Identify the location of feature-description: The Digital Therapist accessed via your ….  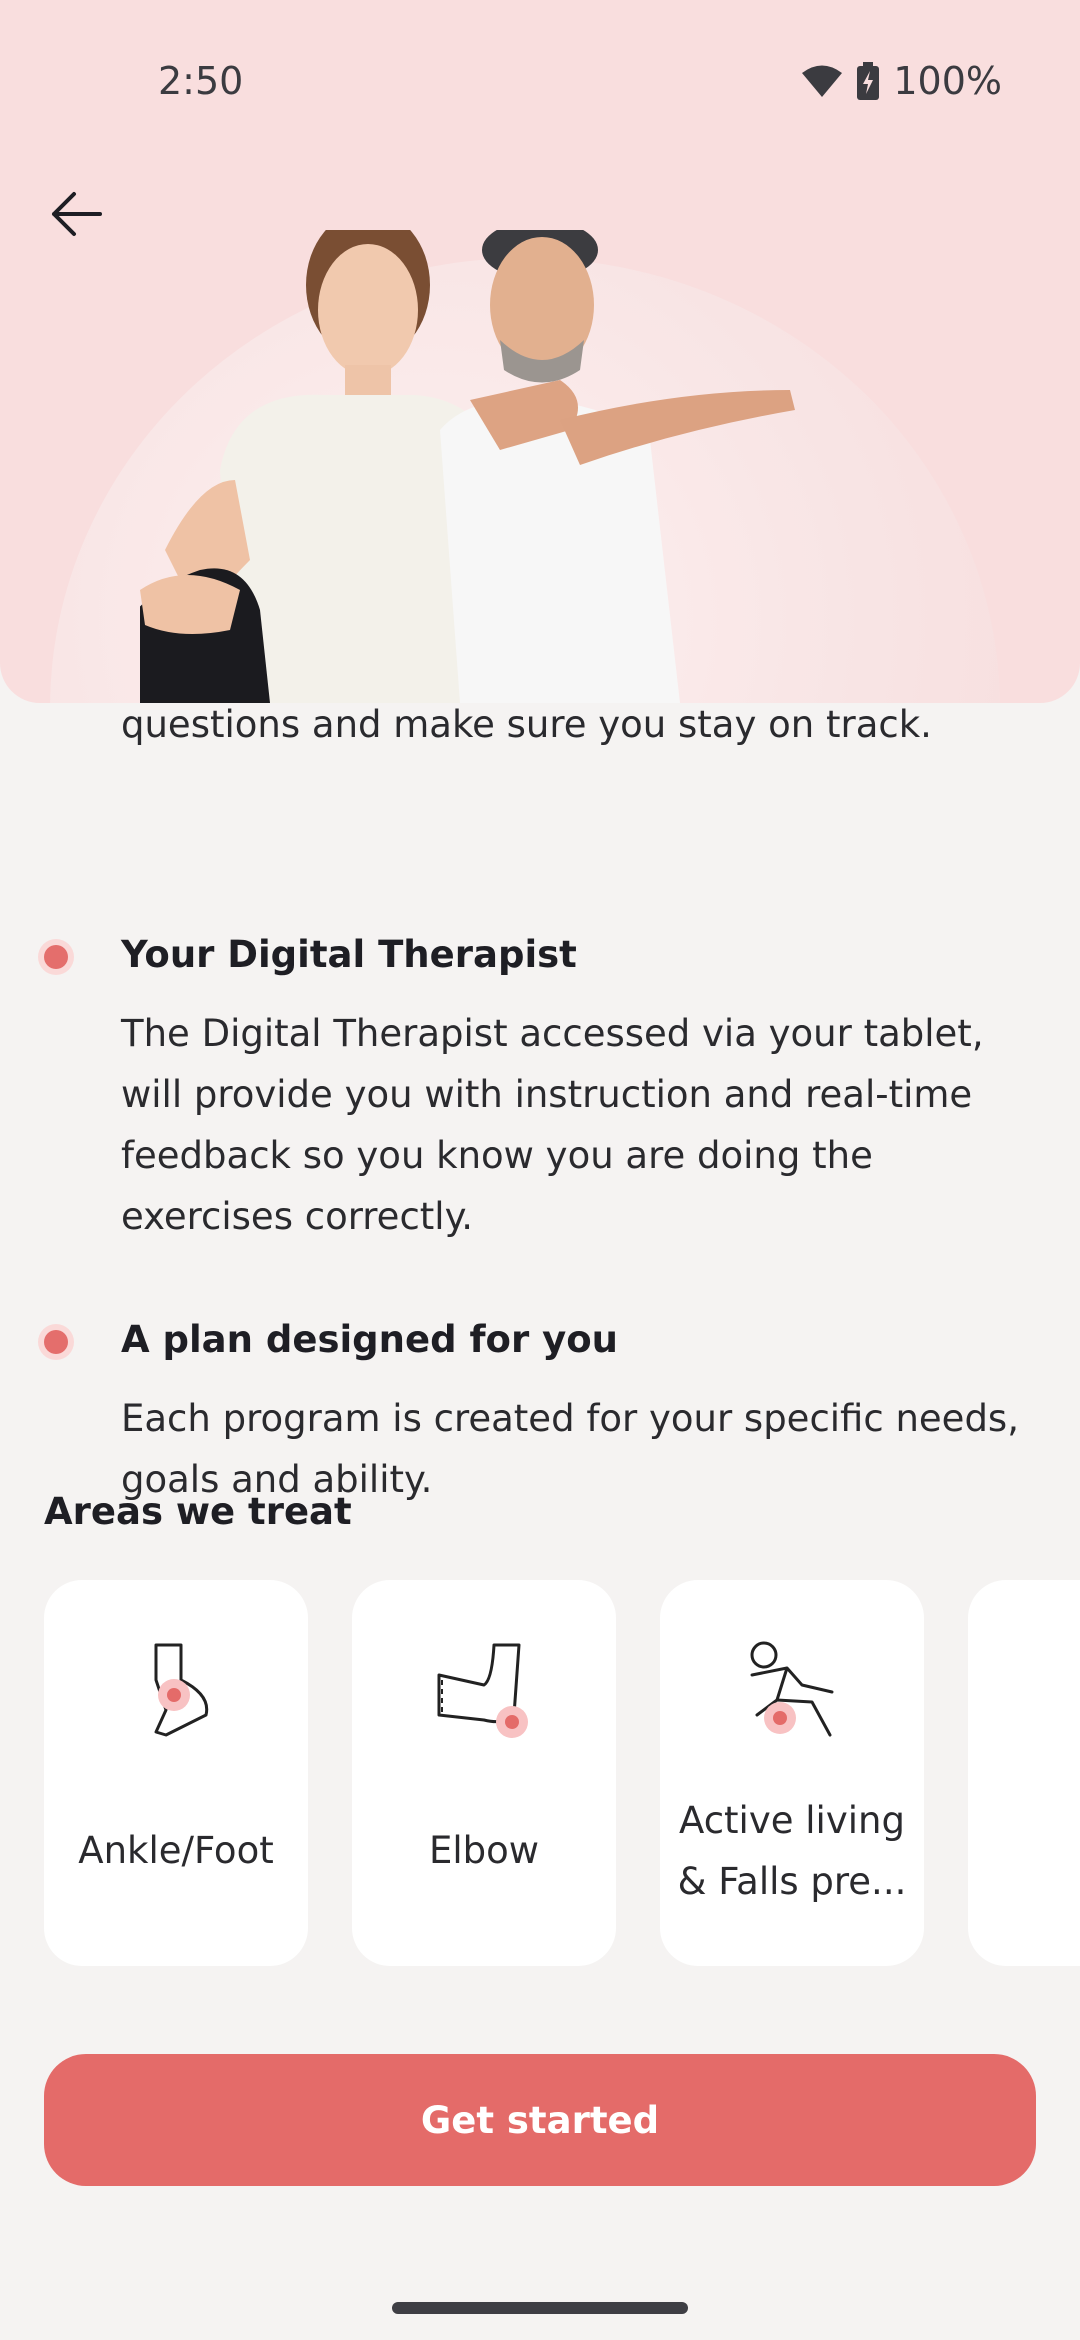
(552, 1125).